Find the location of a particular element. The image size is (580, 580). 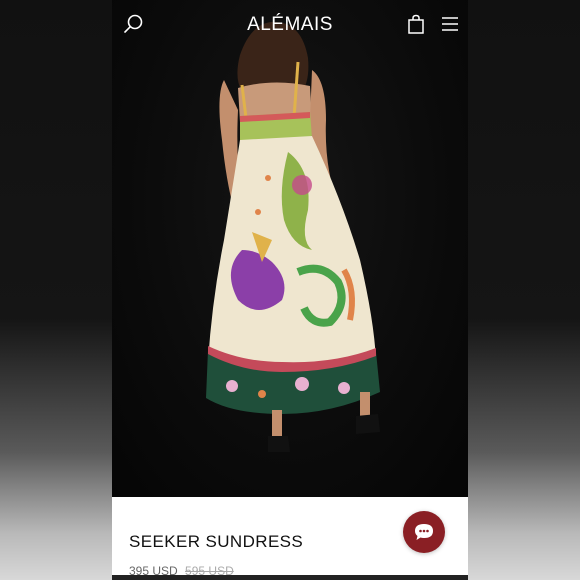

top-nav: ALÉMAIS is located at coordinates (290, 25).